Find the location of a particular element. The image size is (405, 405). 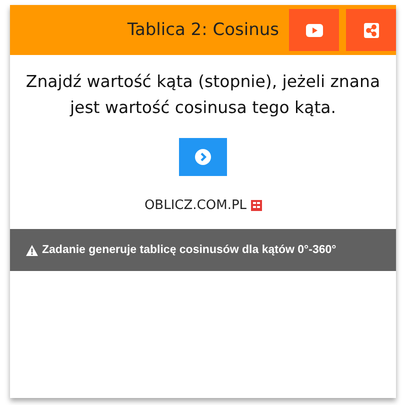

next-button is located at coordinates (203, 157).